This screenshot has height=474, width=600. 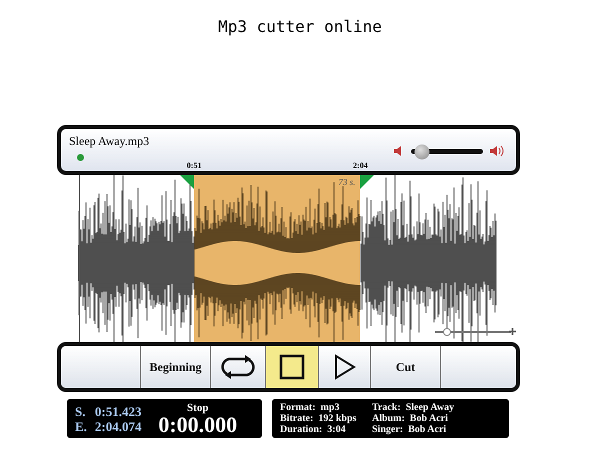 What do you see at coordinates (406, 367) in the screenshot?
I see `toolbar-button: Cut` at bounding box center [406, 367].